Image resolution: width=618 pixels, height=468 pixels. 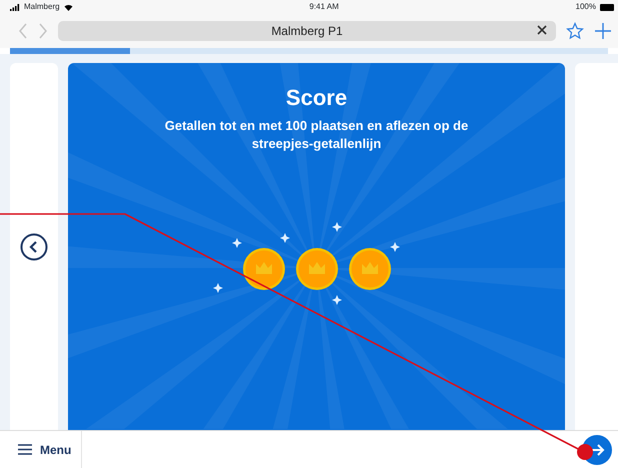 I want to click on page-title: Malmberg P1, so click(x=307, y=31).